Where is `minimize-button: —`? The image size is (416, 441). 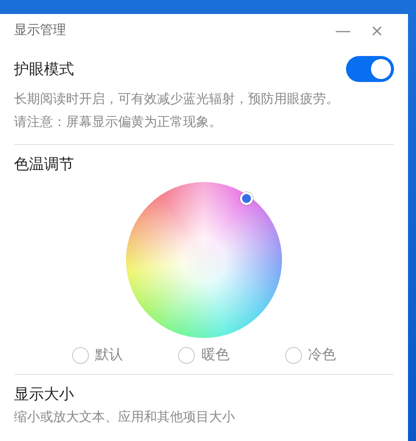
minimize-button: — is located at coordinates (343, 30).